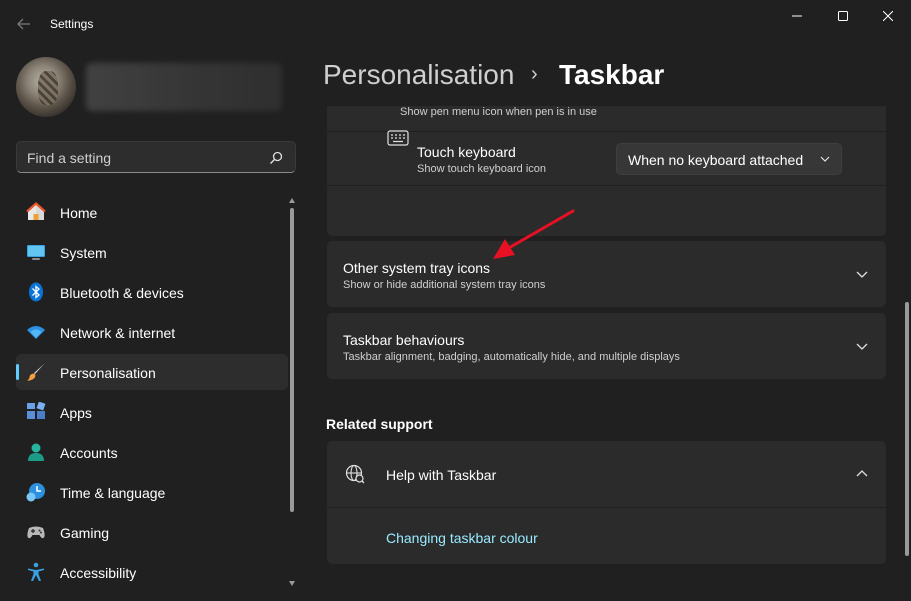 The image size is (911, 601). Describe the element at coordinates (118, 333) in the screenshot. I see `sidebar-item-label: Network & internet` at that location.